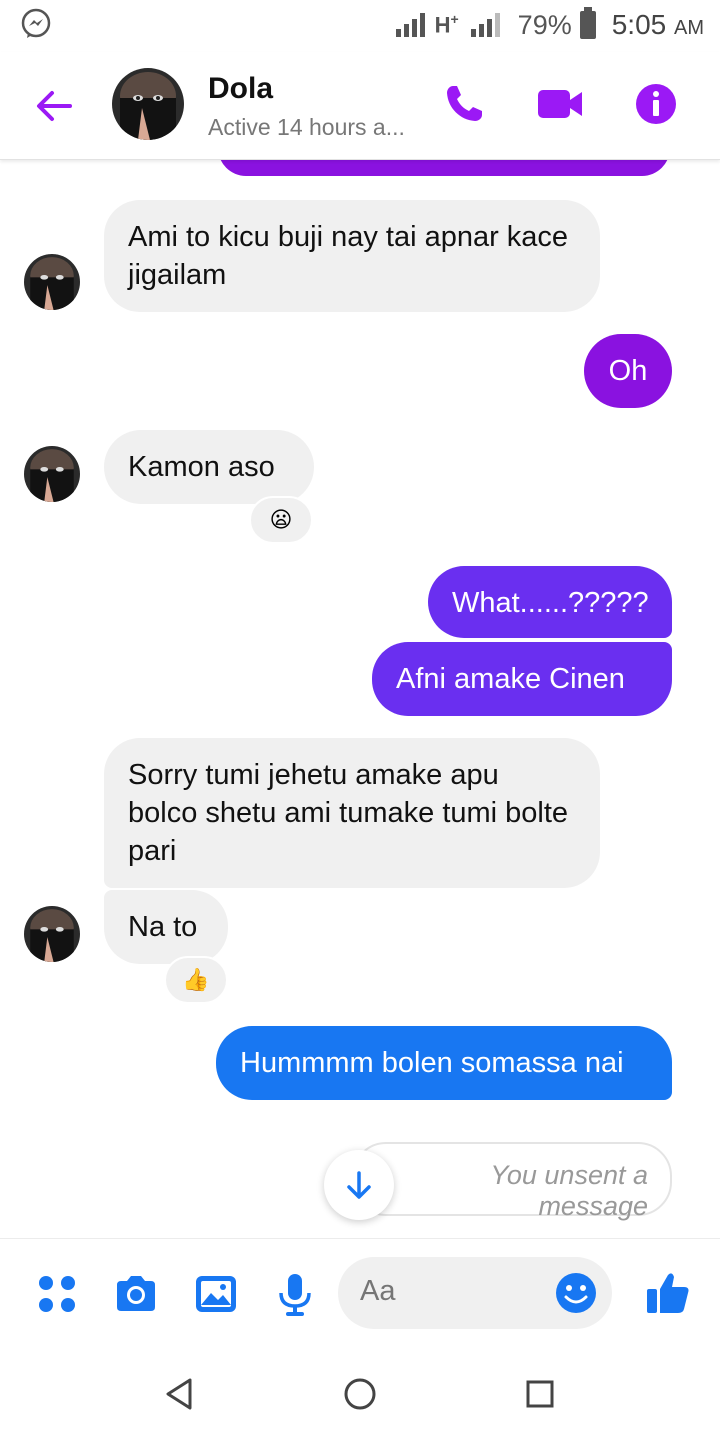 The width and height of the screenshot is (720, 1440). I want to click on message-bubble-incoming: Kamon aso, so click(209, 467).